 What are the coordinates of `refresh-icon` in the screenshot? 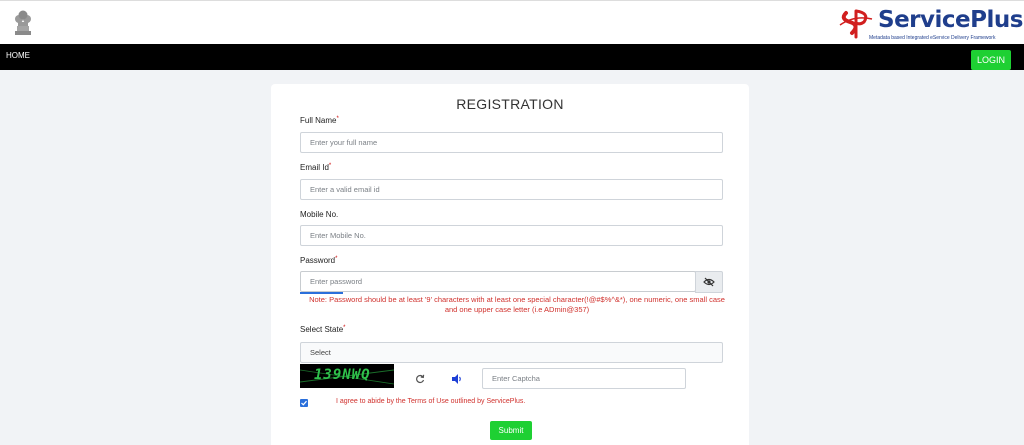 It's located at (420, 379).